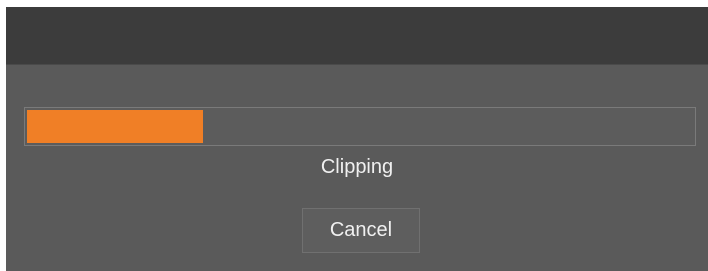 This screenshot has width=708, height=271. What do you see at coordinates (357, 167) in the screenshot?
I see `status-label: Clipping` at bounding box center [357, 167].